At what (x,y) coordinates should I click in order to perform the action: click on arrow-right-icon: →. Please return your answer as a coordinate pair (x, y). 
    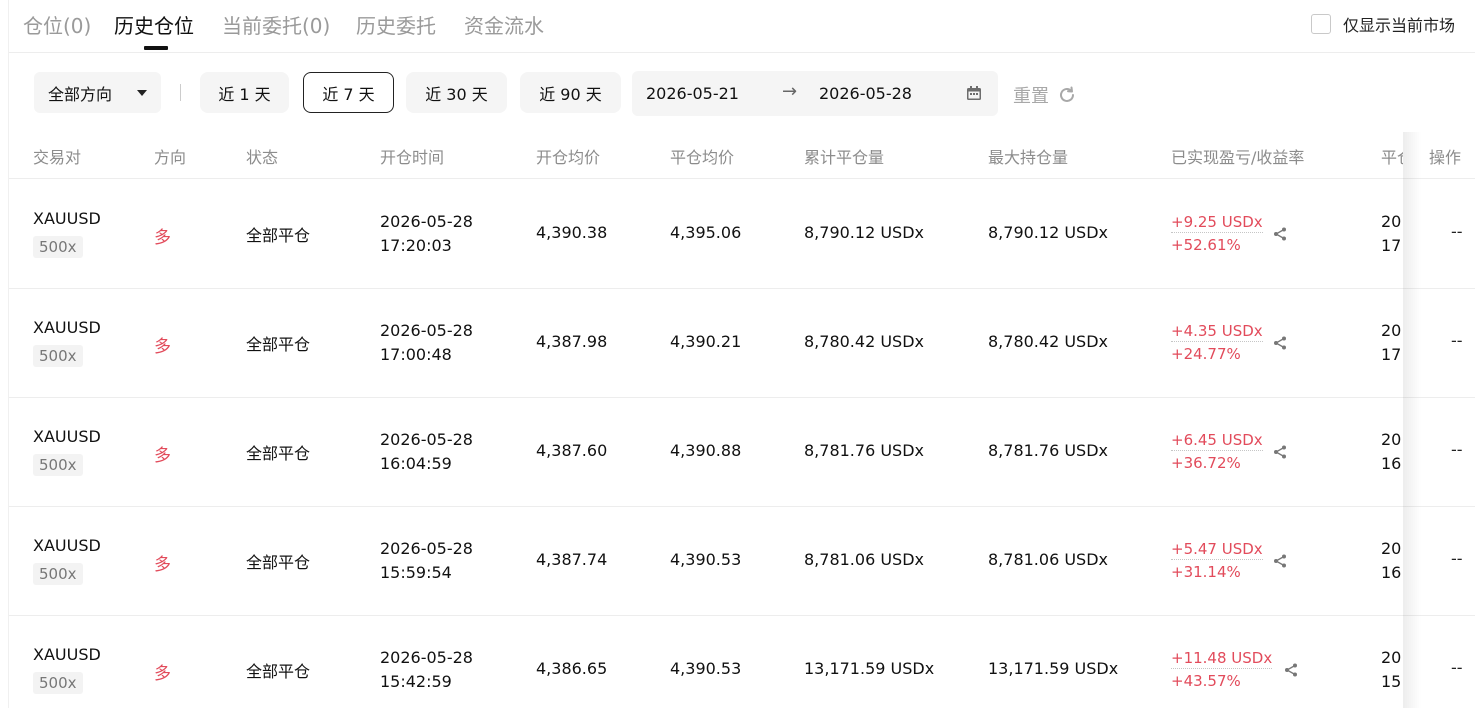
    Looking at the image, I should click on (790, 91).